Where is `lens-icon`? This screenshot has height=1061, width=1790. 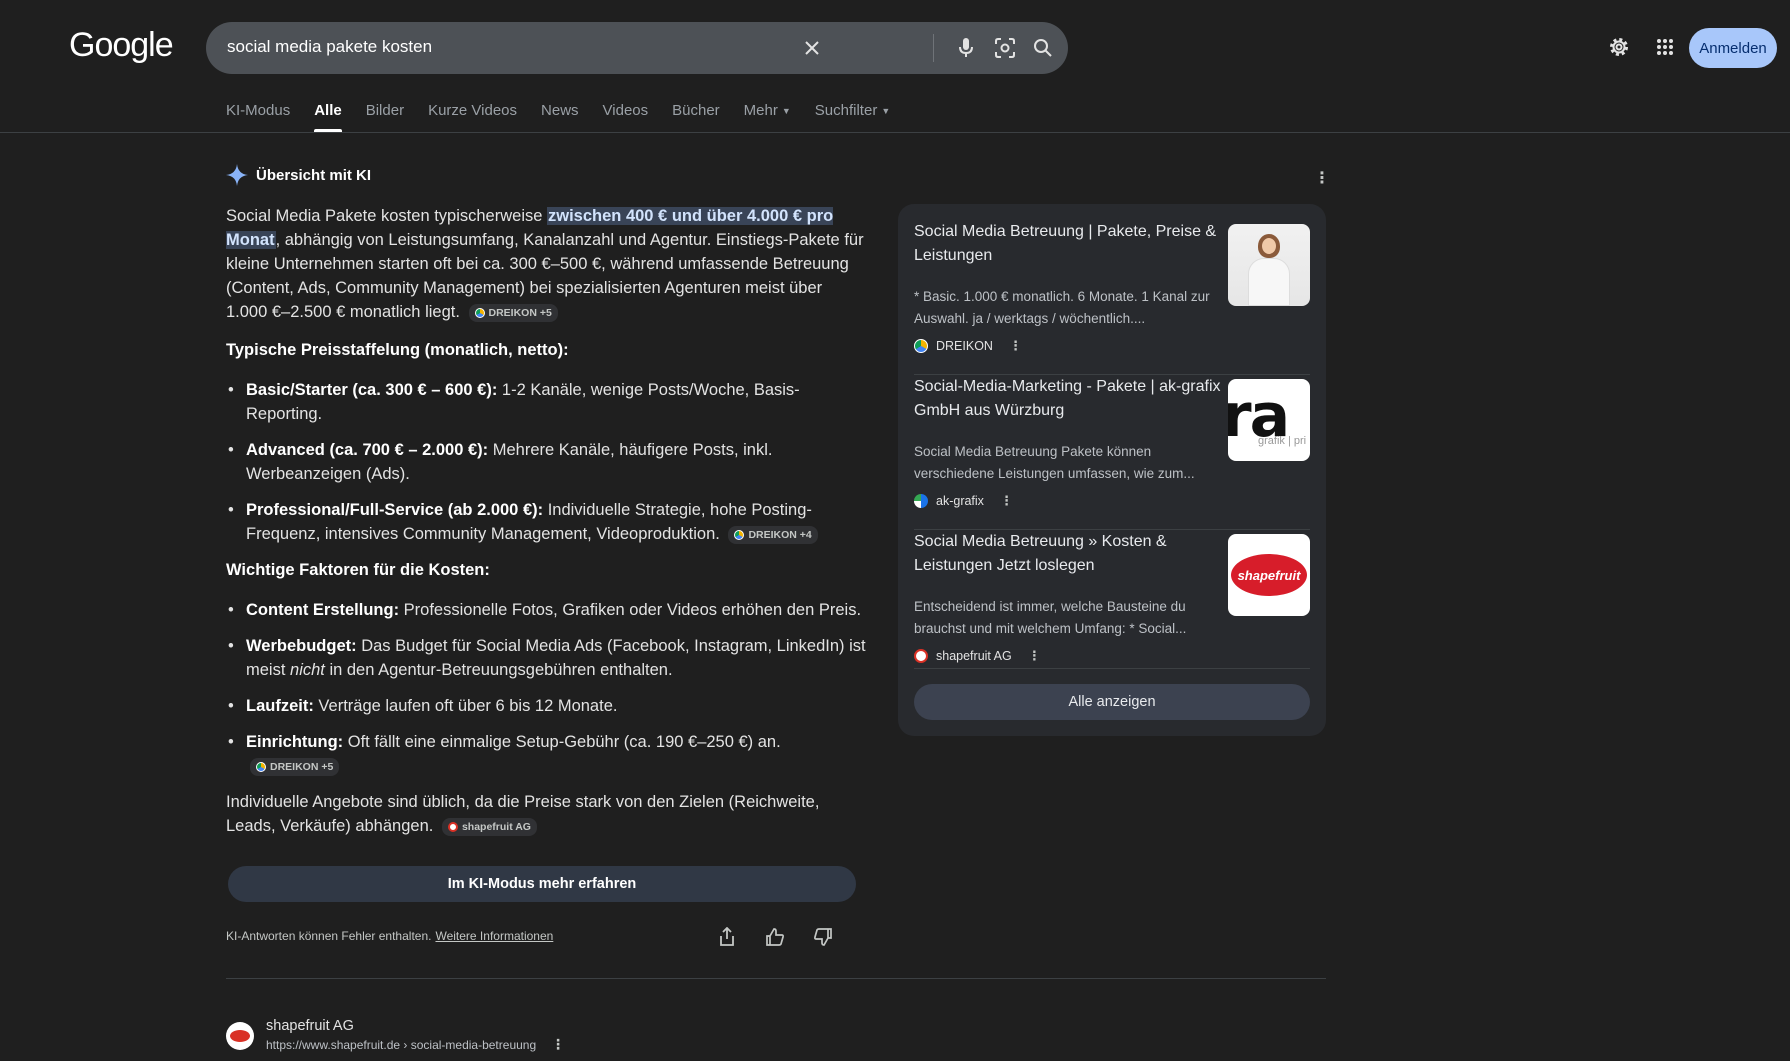 lens-icon is located at coordinates (1005, 48).